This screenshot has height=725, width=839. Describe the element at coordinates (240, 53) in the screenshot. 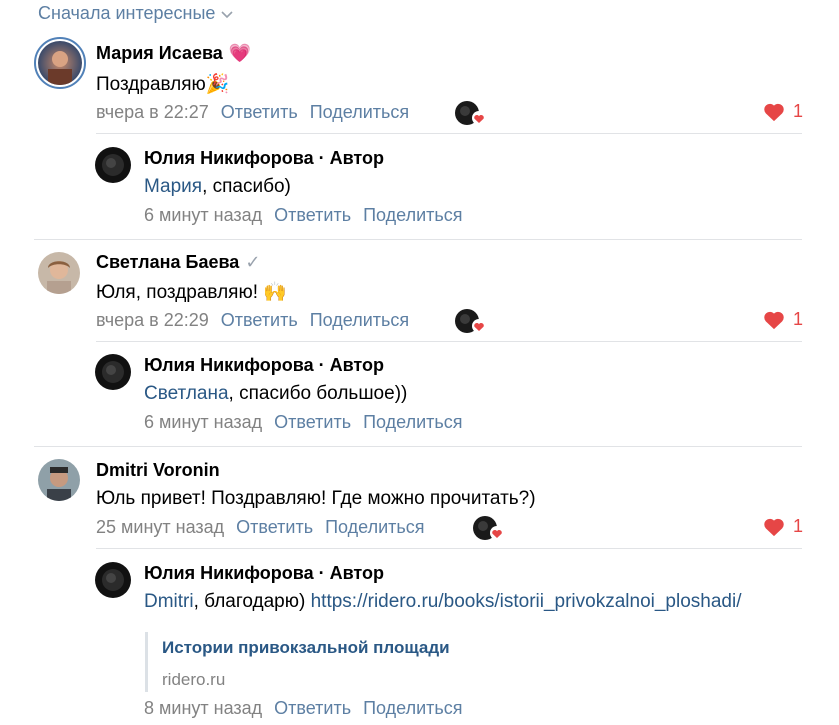

I see `heart-badge-icon: 💗` at that location.